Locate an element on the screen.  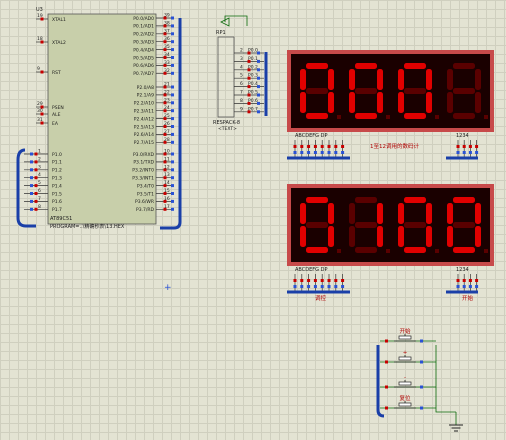
button-panel: 开始 + - 复位 is located at coordinates (419, 379).